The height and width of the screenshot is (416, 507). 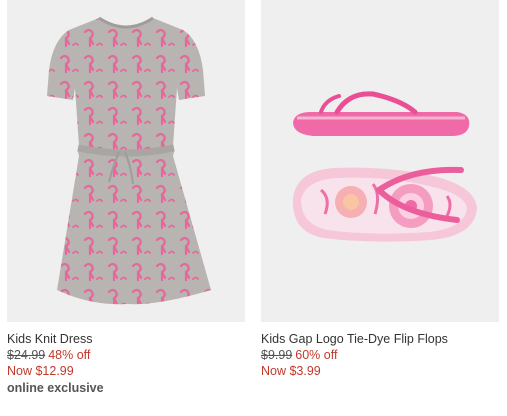 What do you see at coordinates (277, 355) in the screenshot?
I see `original-price: $9.99` at bounding box center [277, 355].